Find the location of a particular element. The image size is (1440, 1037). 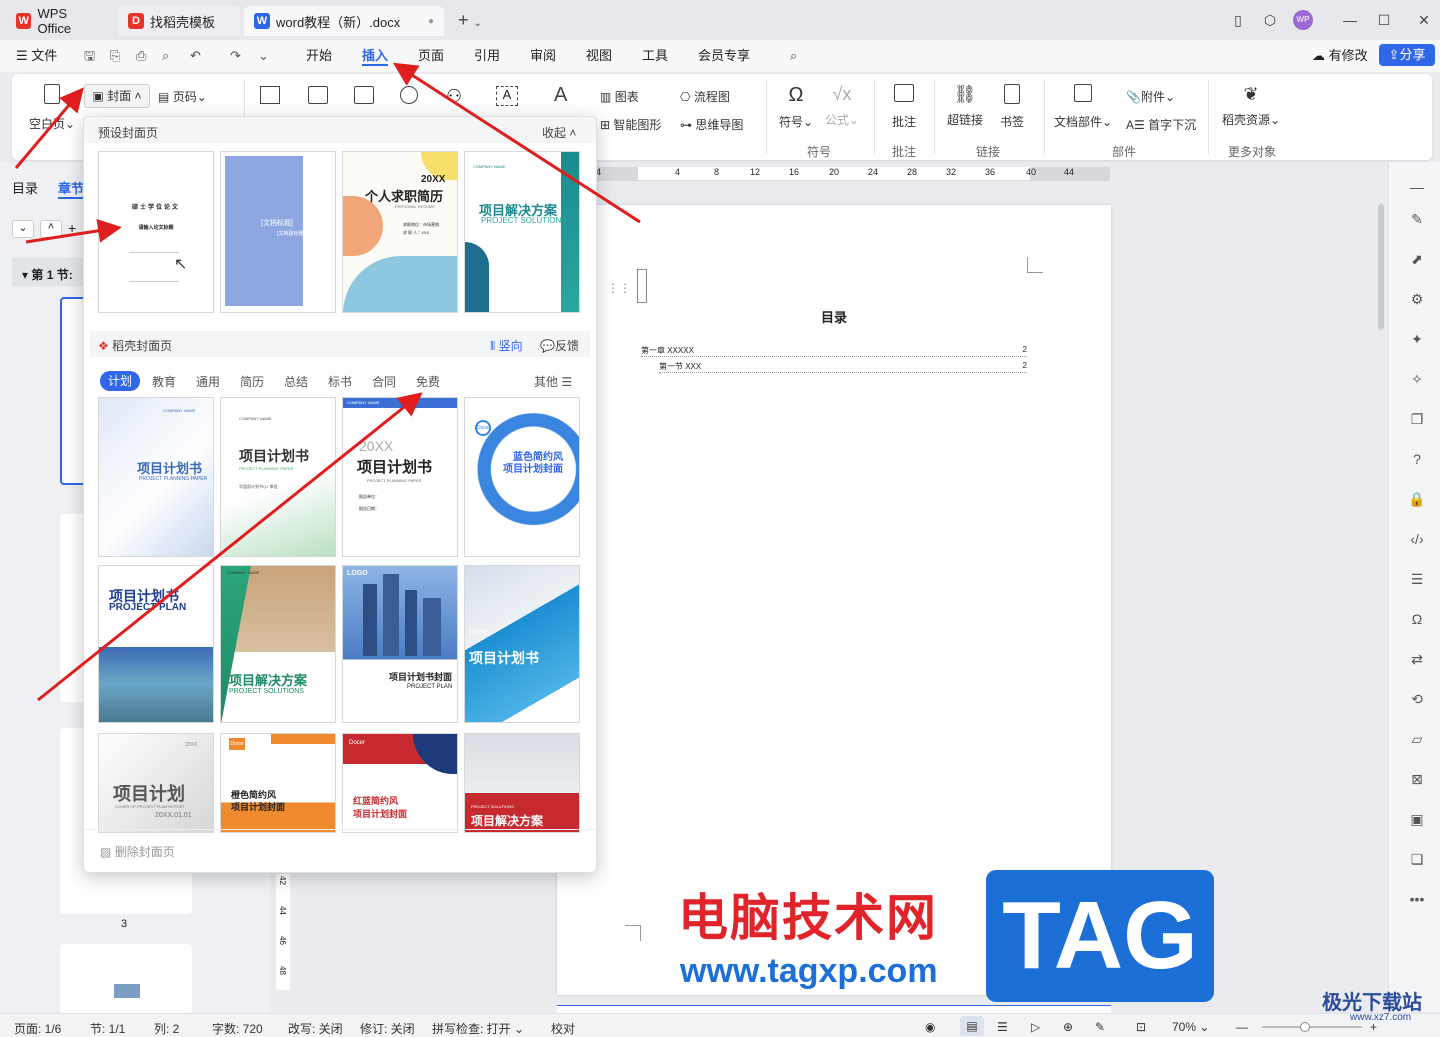

watermark-tag-logo: TAG is located at coordinates (1100, 936).